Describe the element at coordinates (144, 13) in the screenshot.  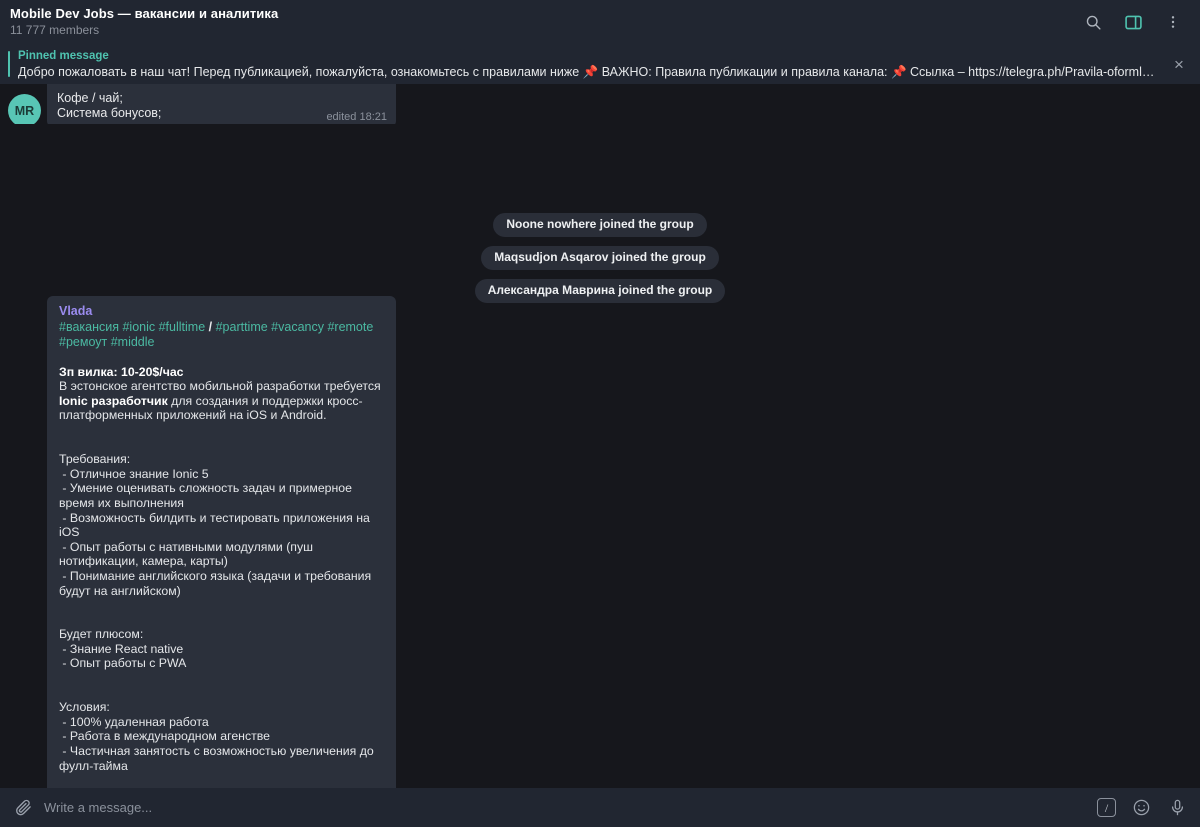
I see `chat-title: Mobile Dev Jobs — вакансии и аналитика` at that location.